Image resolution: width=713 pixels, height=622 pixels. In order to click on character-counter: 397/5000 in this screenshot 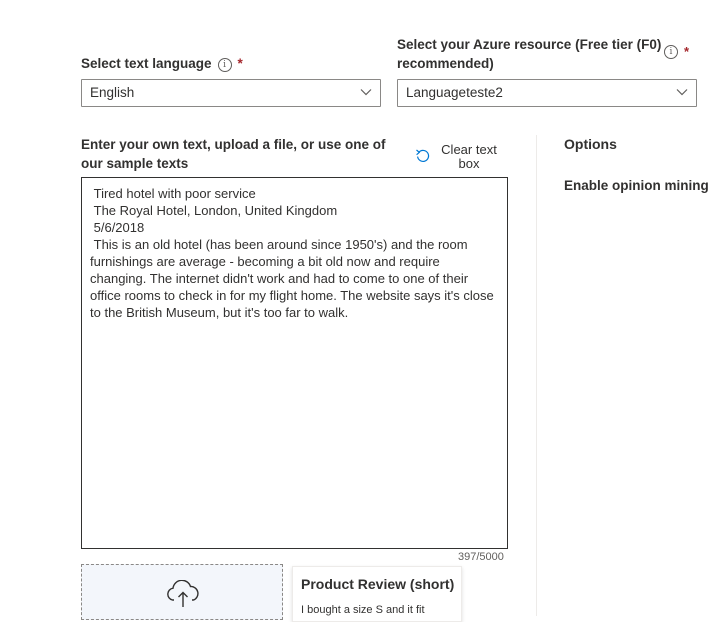, I will do `click(481, 557)`.